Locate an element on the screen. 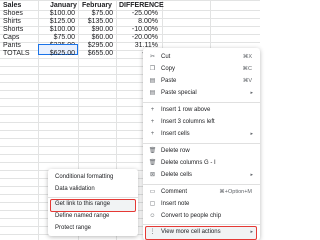 The width and height of the screenshot is (320, 240). x-box-icon: ⊠ is located at coordinates (152, 175).